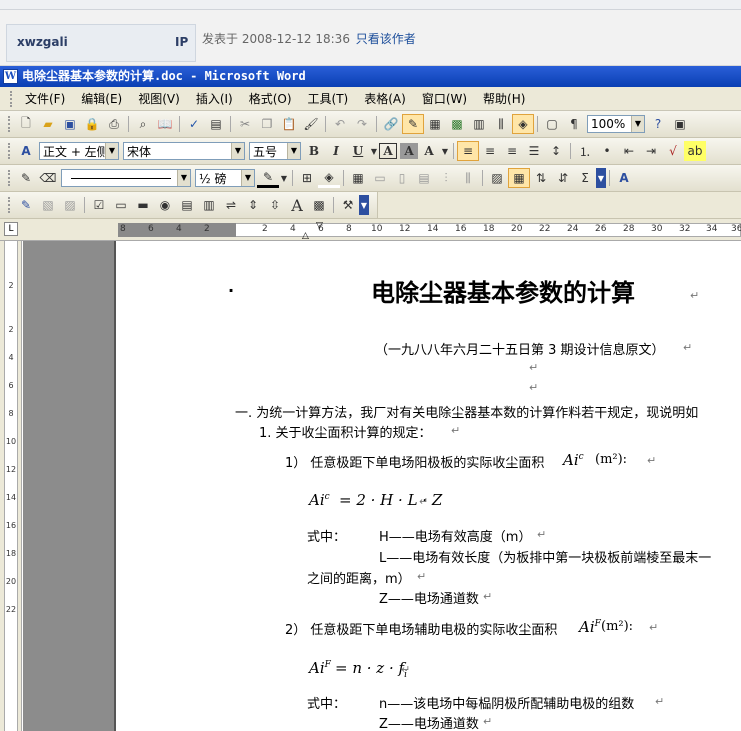 This screenshot has height=731, width=741. What do you see at coordinates (658, 124) in the screenshot?
I see `help-icon: ?` at bounding box center [658, 124].